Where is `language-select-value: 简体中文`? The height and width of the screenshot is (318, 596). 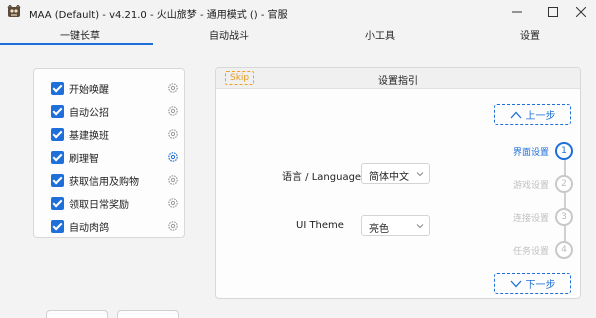 language-select-value: 简体中文 is located at coordinates (389, 177).